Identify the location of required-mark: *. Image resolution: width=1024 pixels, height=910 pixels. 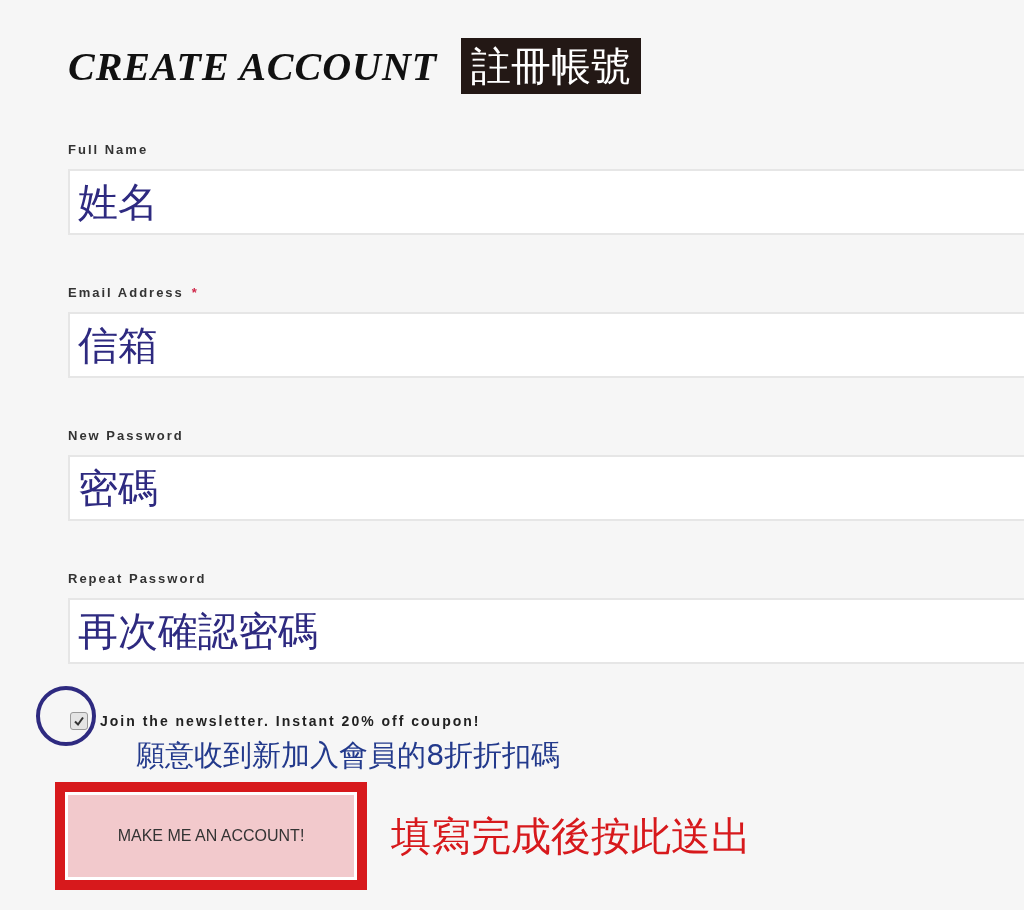
(194, 292).